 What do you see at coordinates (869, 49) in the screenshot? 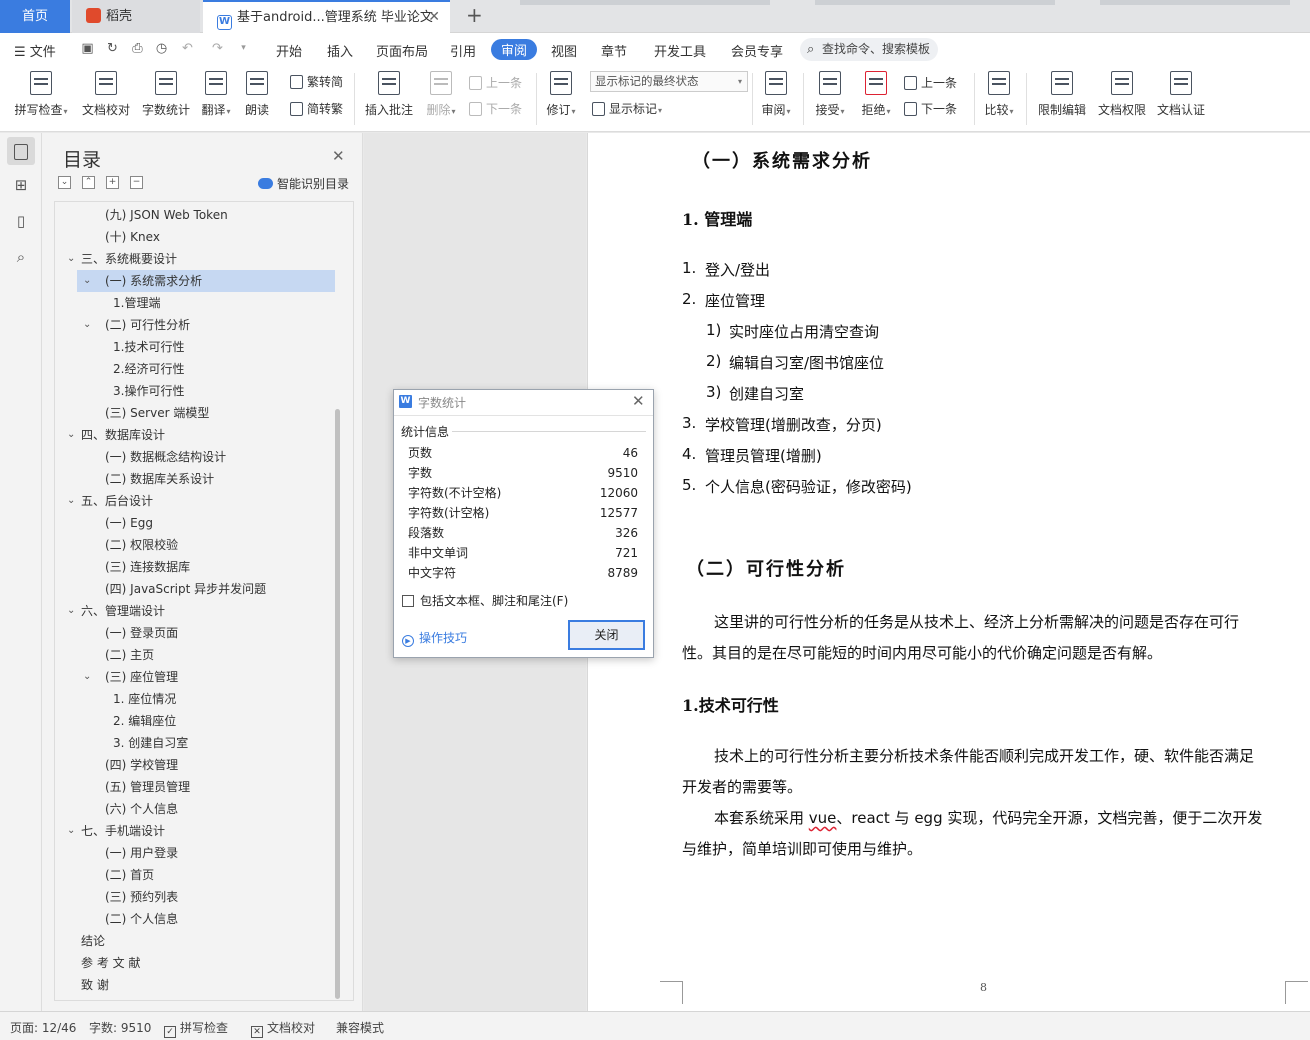
I see `command-search-input: ⌕ 查找命令、搜索模板` at bounding box center [869, 49].